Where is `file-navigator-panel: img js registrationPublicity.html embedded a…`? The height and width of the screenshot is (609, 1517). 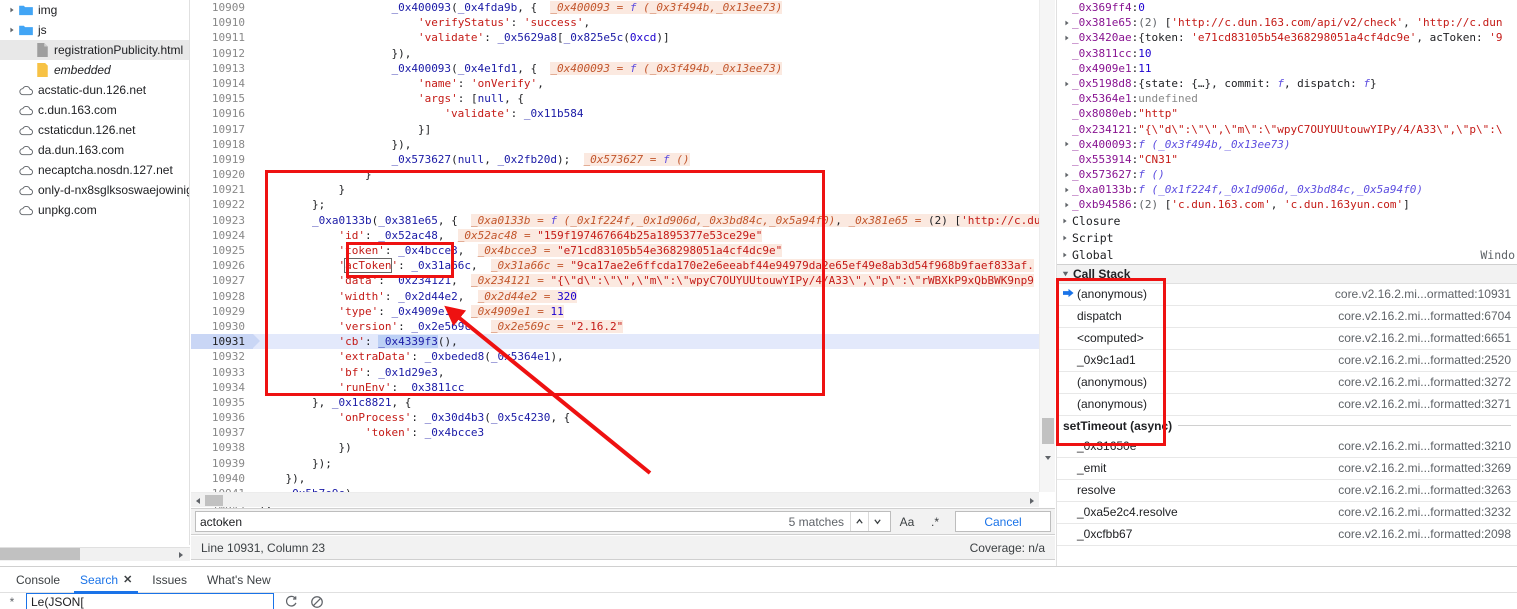
file-navigator-panel: img js registrationPublicity.html embedded a… is located at coordinates (95, 272).